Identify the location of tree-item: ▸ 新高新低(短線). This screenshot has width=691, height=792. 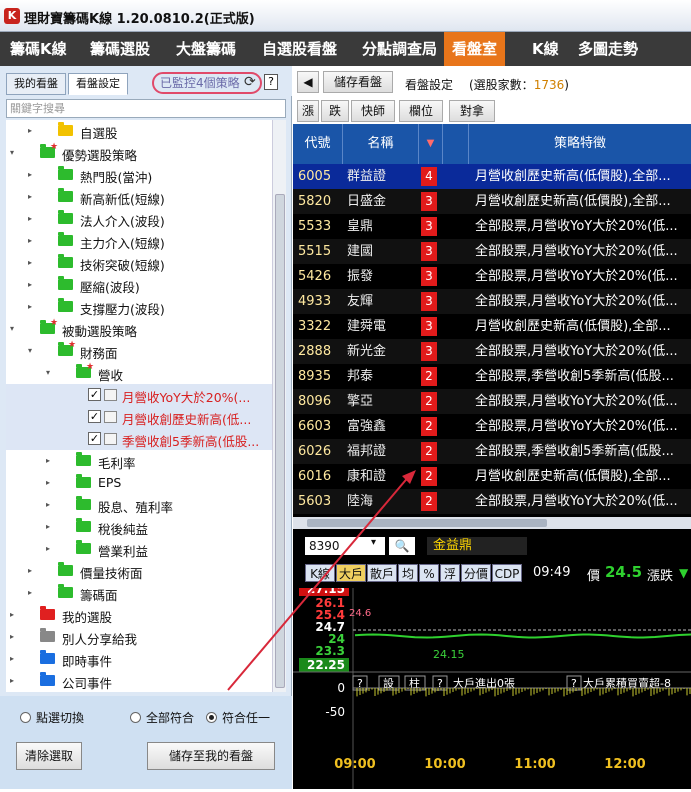
(139, 197).